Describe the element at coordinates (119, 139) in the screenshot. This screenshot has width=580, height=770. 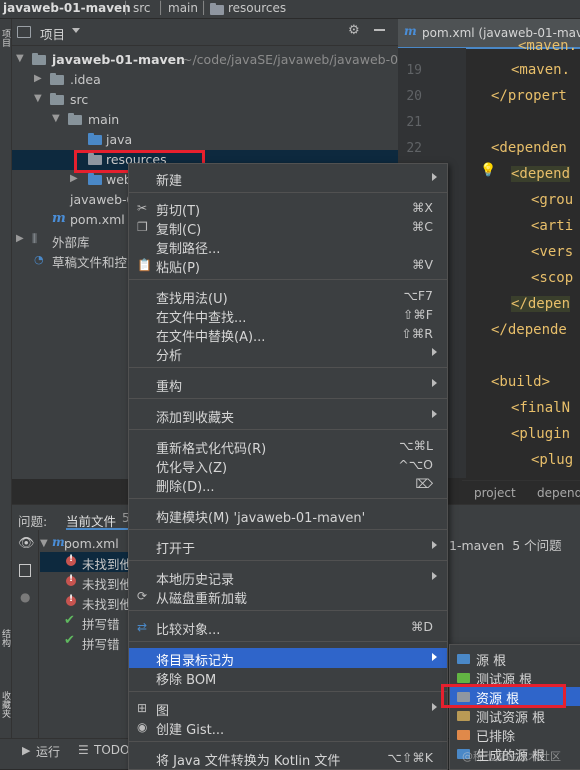
I see `tree-item-label: java` at that location.